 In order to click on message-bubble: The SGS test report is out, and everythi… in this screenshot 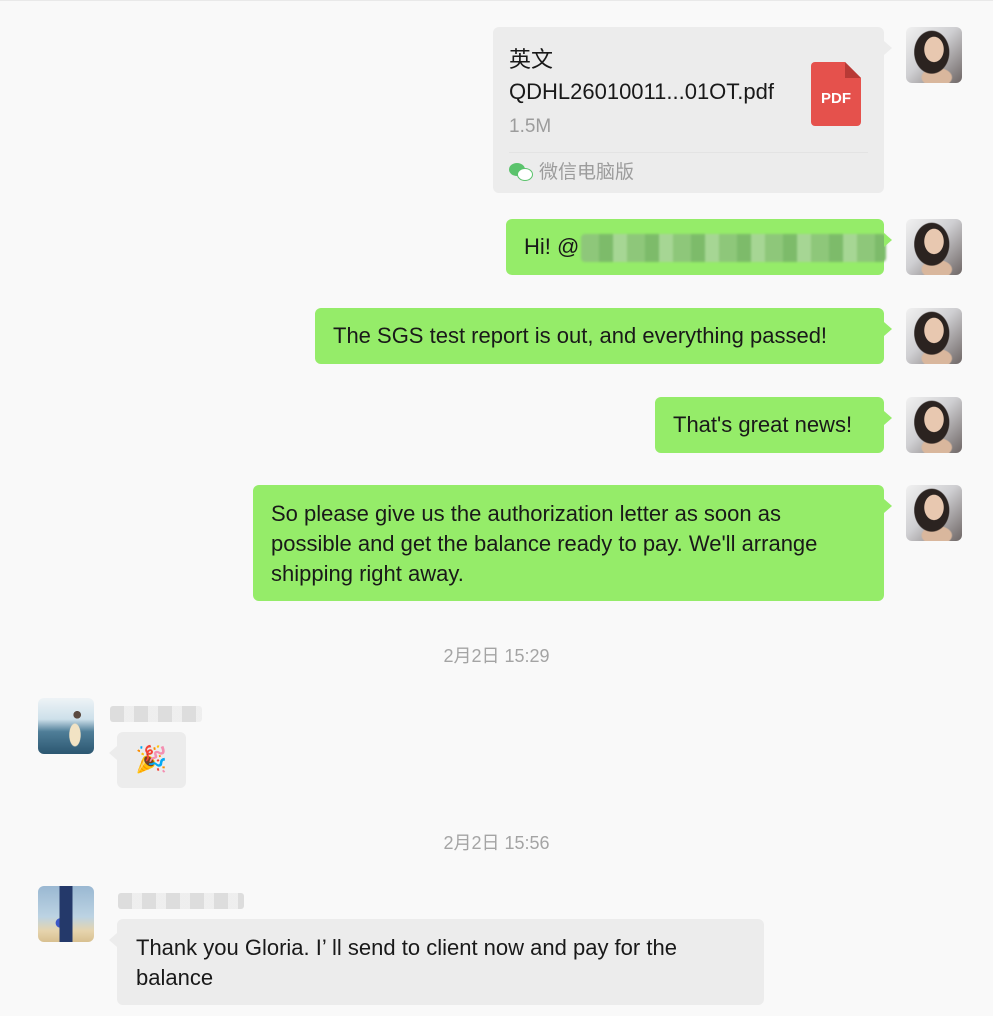, I will do `click(603, 336)`.